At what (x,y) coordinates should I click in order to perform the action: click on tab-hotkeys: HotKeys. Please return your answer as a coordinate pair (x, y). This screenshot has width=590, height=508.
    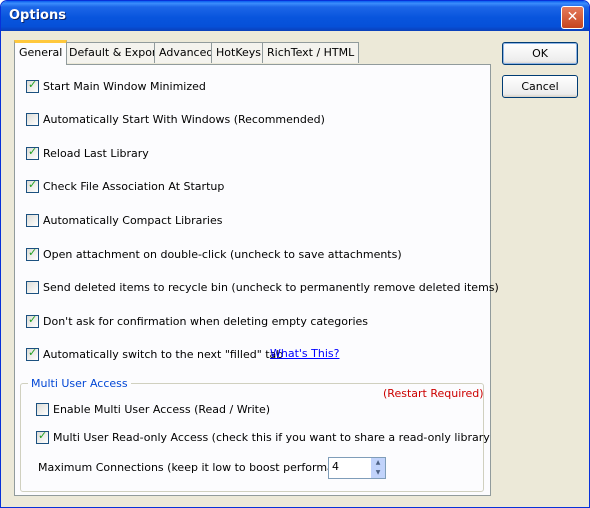
    Looking at the image, I should click on (238, 52).